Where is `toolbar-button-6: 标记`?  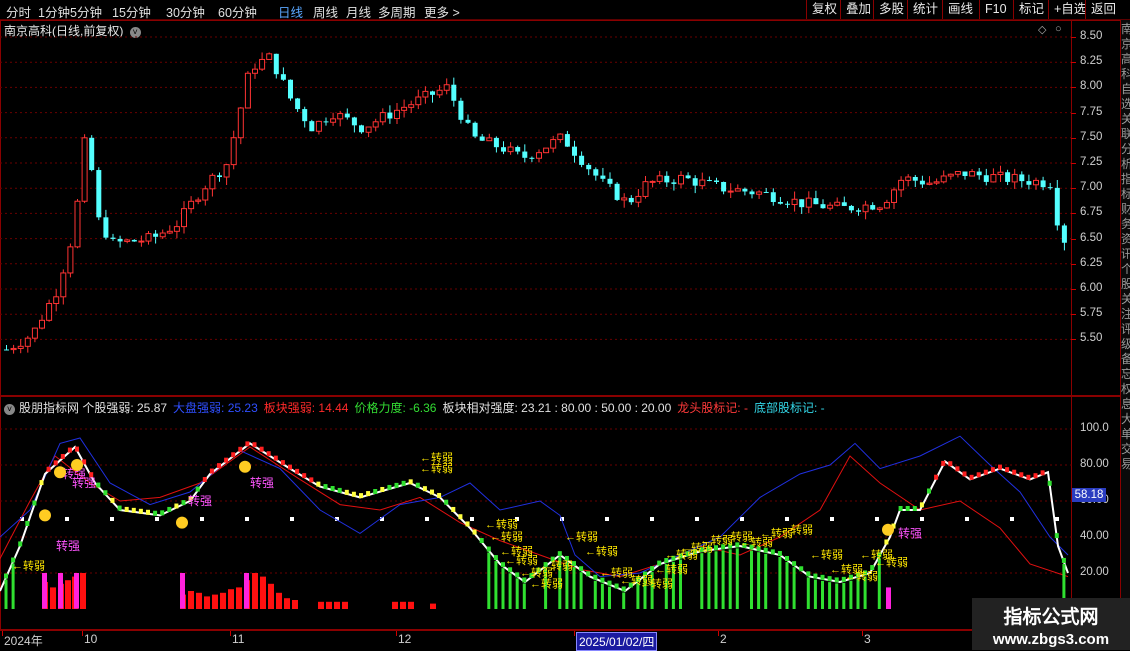
toolbar-button-6: 标记 is located at coordinates (1031, 9).